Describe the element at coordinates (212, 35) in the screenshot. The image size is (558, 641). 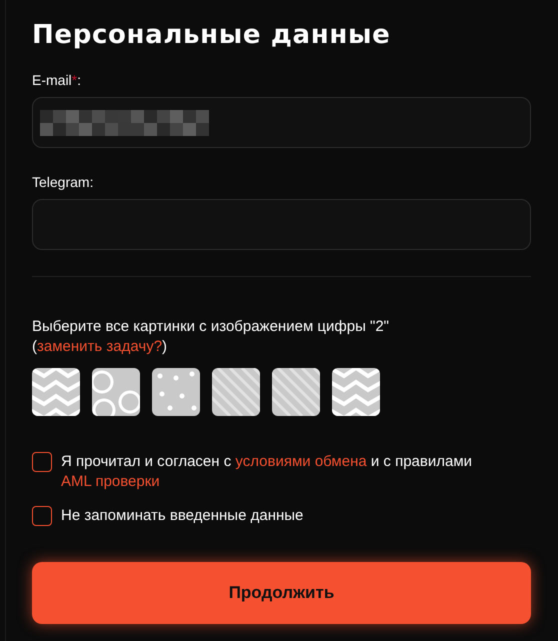
I see `page-title: Персональные данные` at that location.